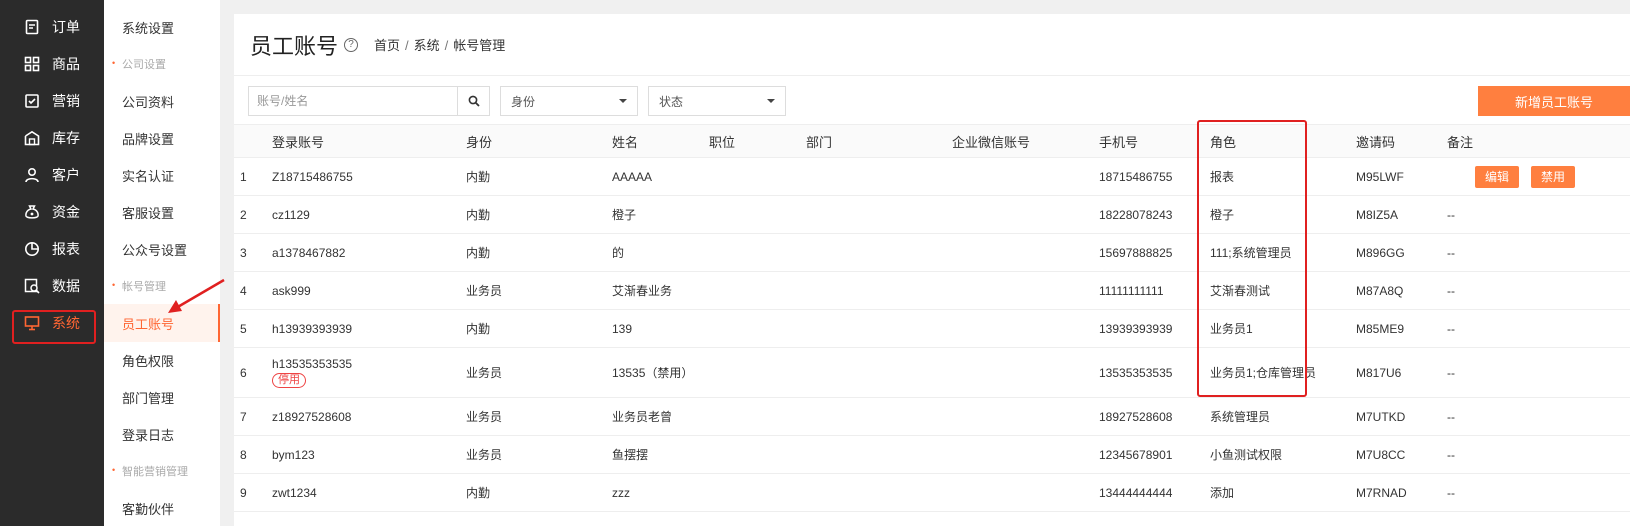 This screenshot has height=526, width=1630. I want to click on sub-item-partner: 客勤伙伴, so click(162, 507).